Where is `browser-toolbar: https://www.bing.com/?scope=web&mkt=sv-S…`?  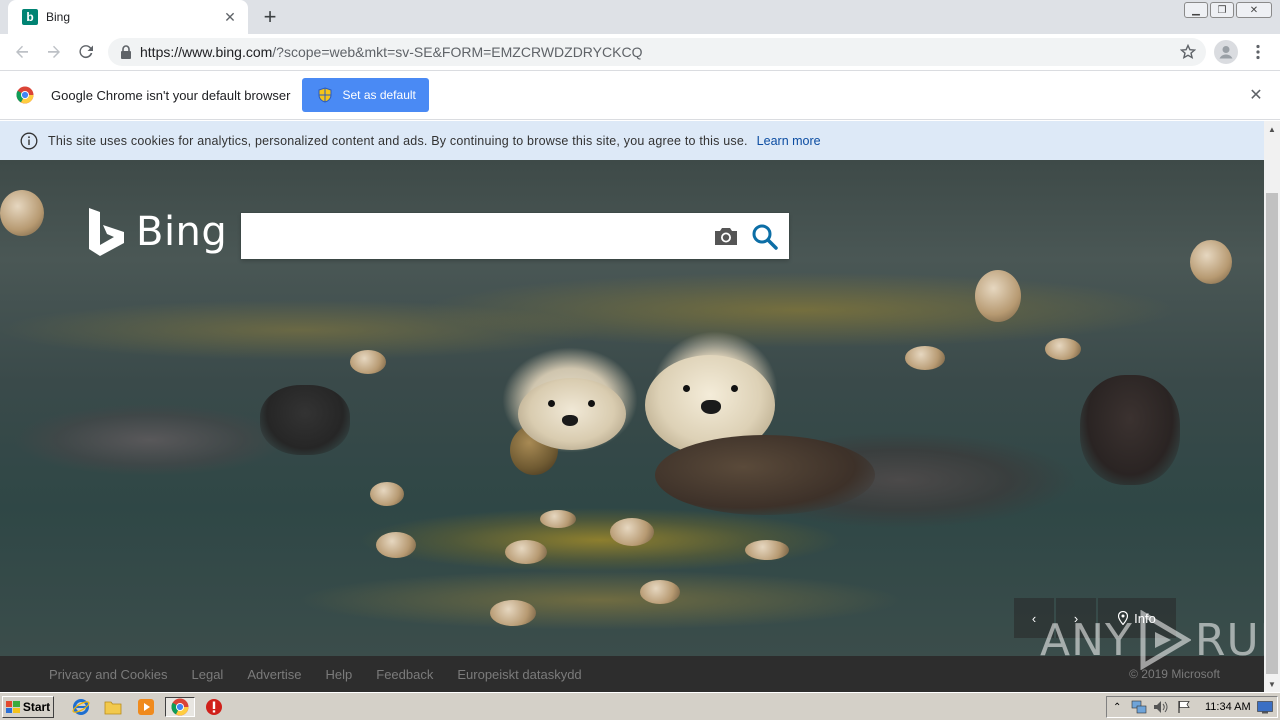 browser-toolbar: https://www.bing.com/?scope=web&mkt=sv-S… is located at coordinates (640, 52).